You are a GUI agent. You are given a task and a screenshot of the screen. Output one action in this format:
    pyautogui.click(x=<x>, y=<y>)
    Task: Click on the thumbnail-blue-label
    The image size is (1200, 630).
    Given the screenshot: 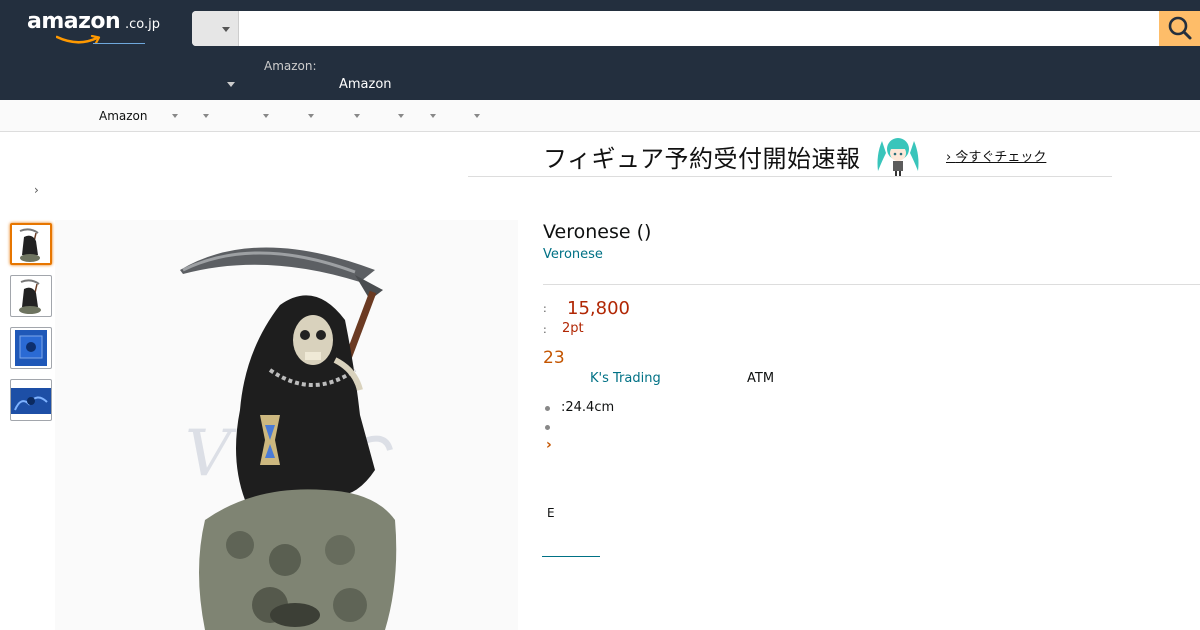 What is the action you would take?
    pyautogui.click(x=31, y=400)
    